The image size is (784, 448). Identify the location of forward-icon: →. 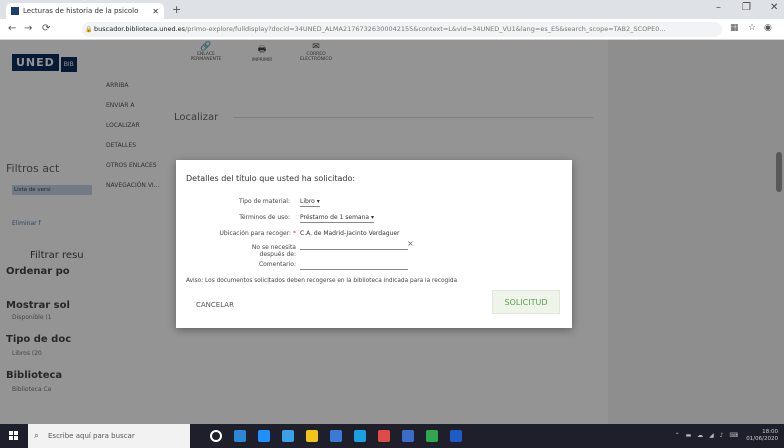
(28, 28).